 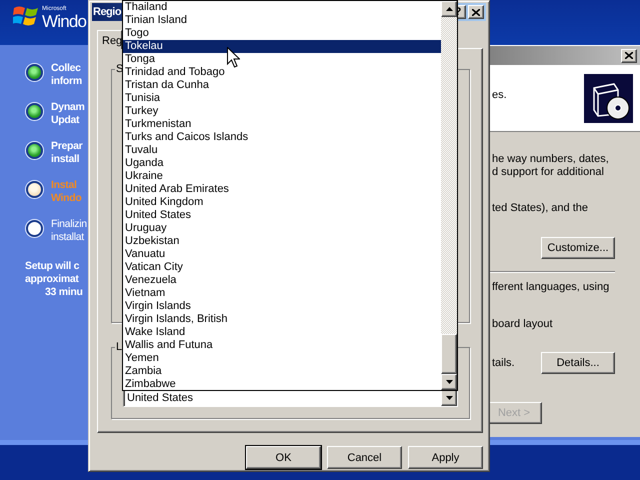 I want to click on description-text: board layout, so click(x=523, y=324).